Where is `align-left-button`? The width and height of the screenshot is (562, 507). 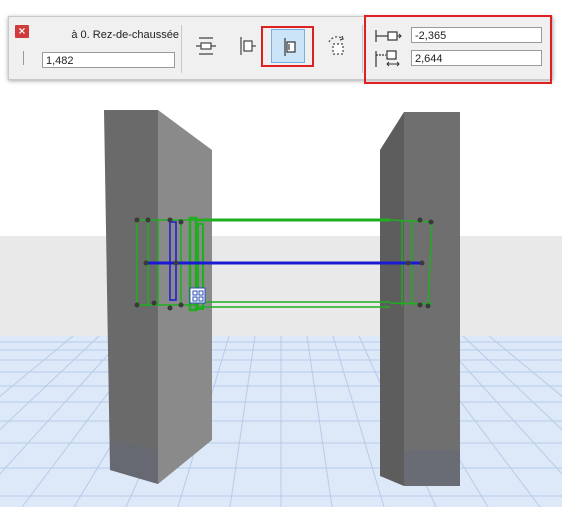
align-left-button is located at coordinates (247, 46).